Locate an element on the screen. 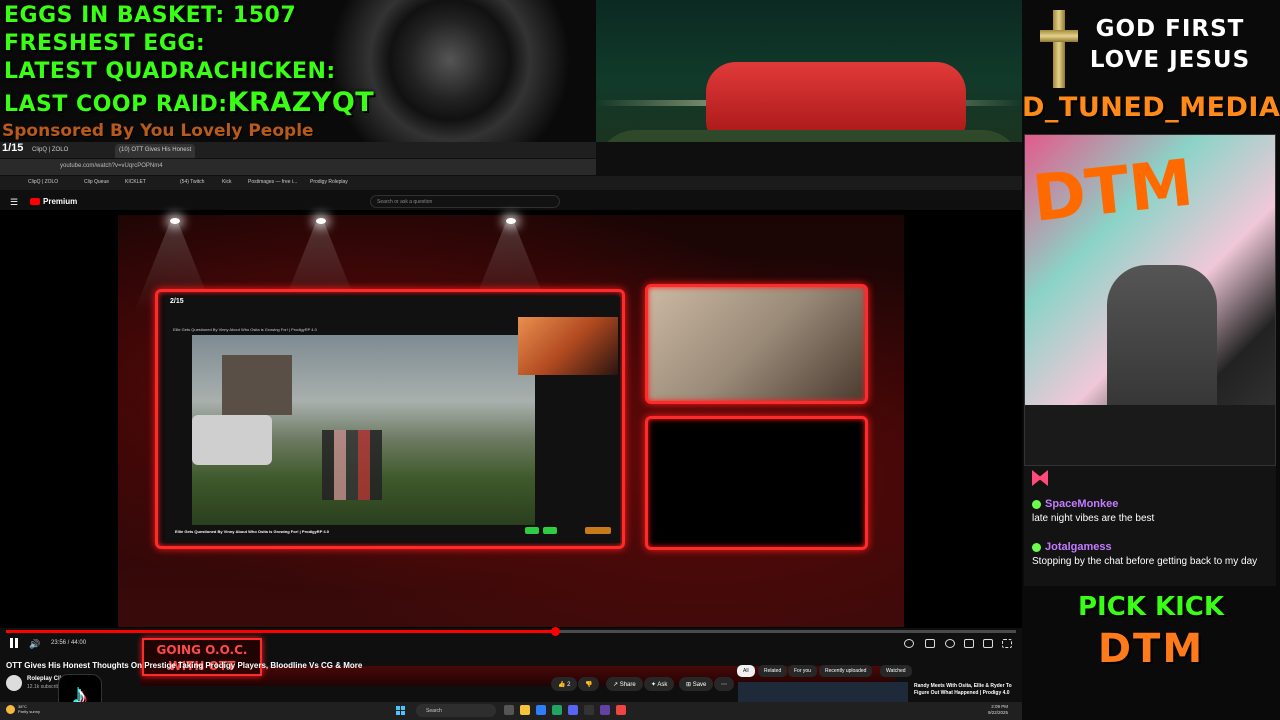 The width and height of the screenshot is (1280, 720). autoplay-toggle-icon is located at coordinates (909, 643).